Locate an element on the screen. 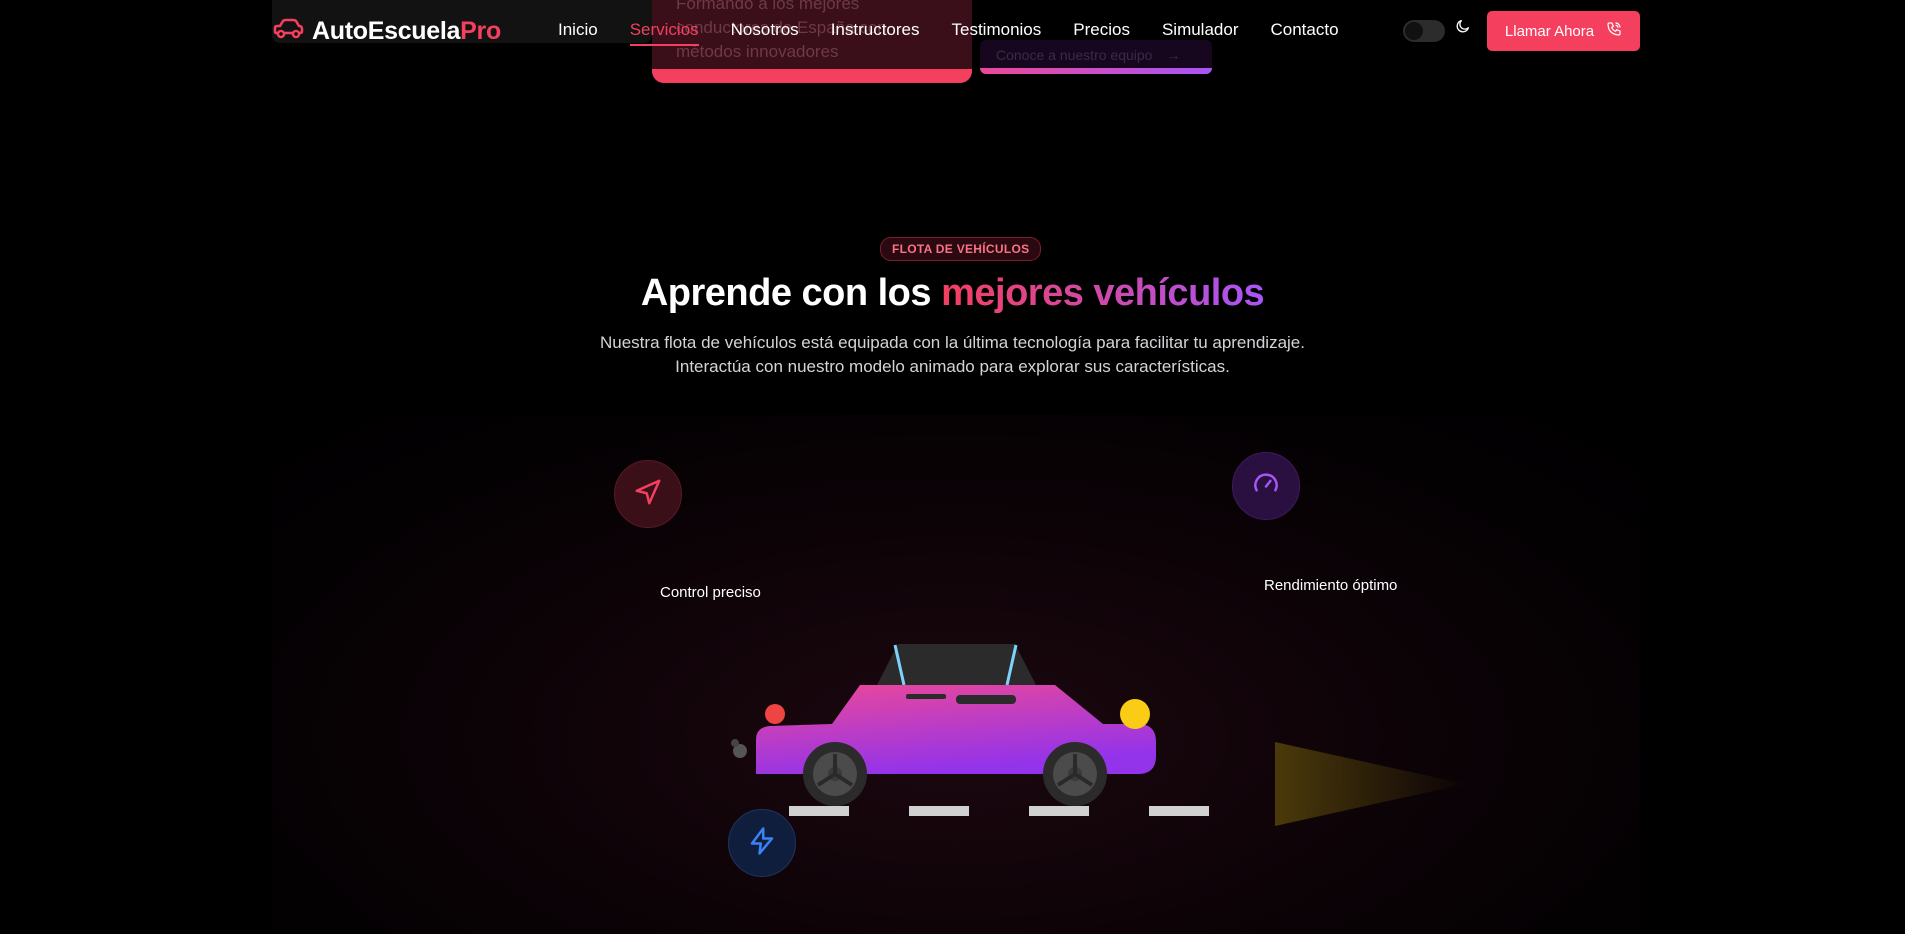 Image resolution: width=1905 pixels, height=934 pixels. phone-icon is located at coordinates (1608, 31).